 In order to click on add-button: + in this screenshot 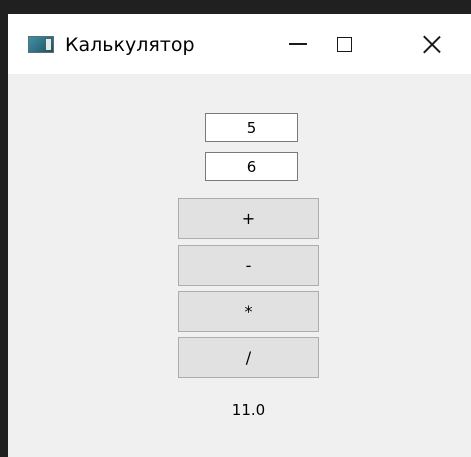, I will do `click(248, 218)`.